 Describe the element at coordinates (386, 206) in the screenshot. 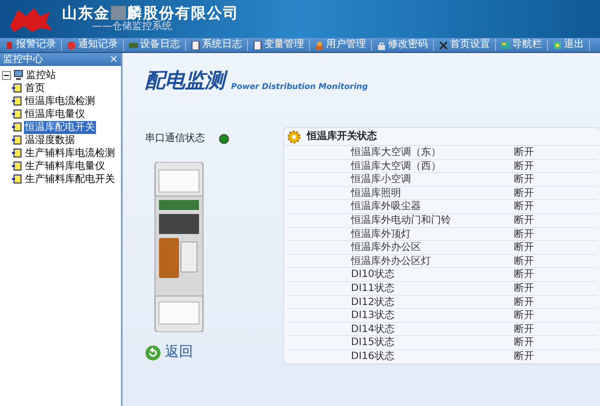

I see `switch-name: 恒温库外吸尘器` at that location.